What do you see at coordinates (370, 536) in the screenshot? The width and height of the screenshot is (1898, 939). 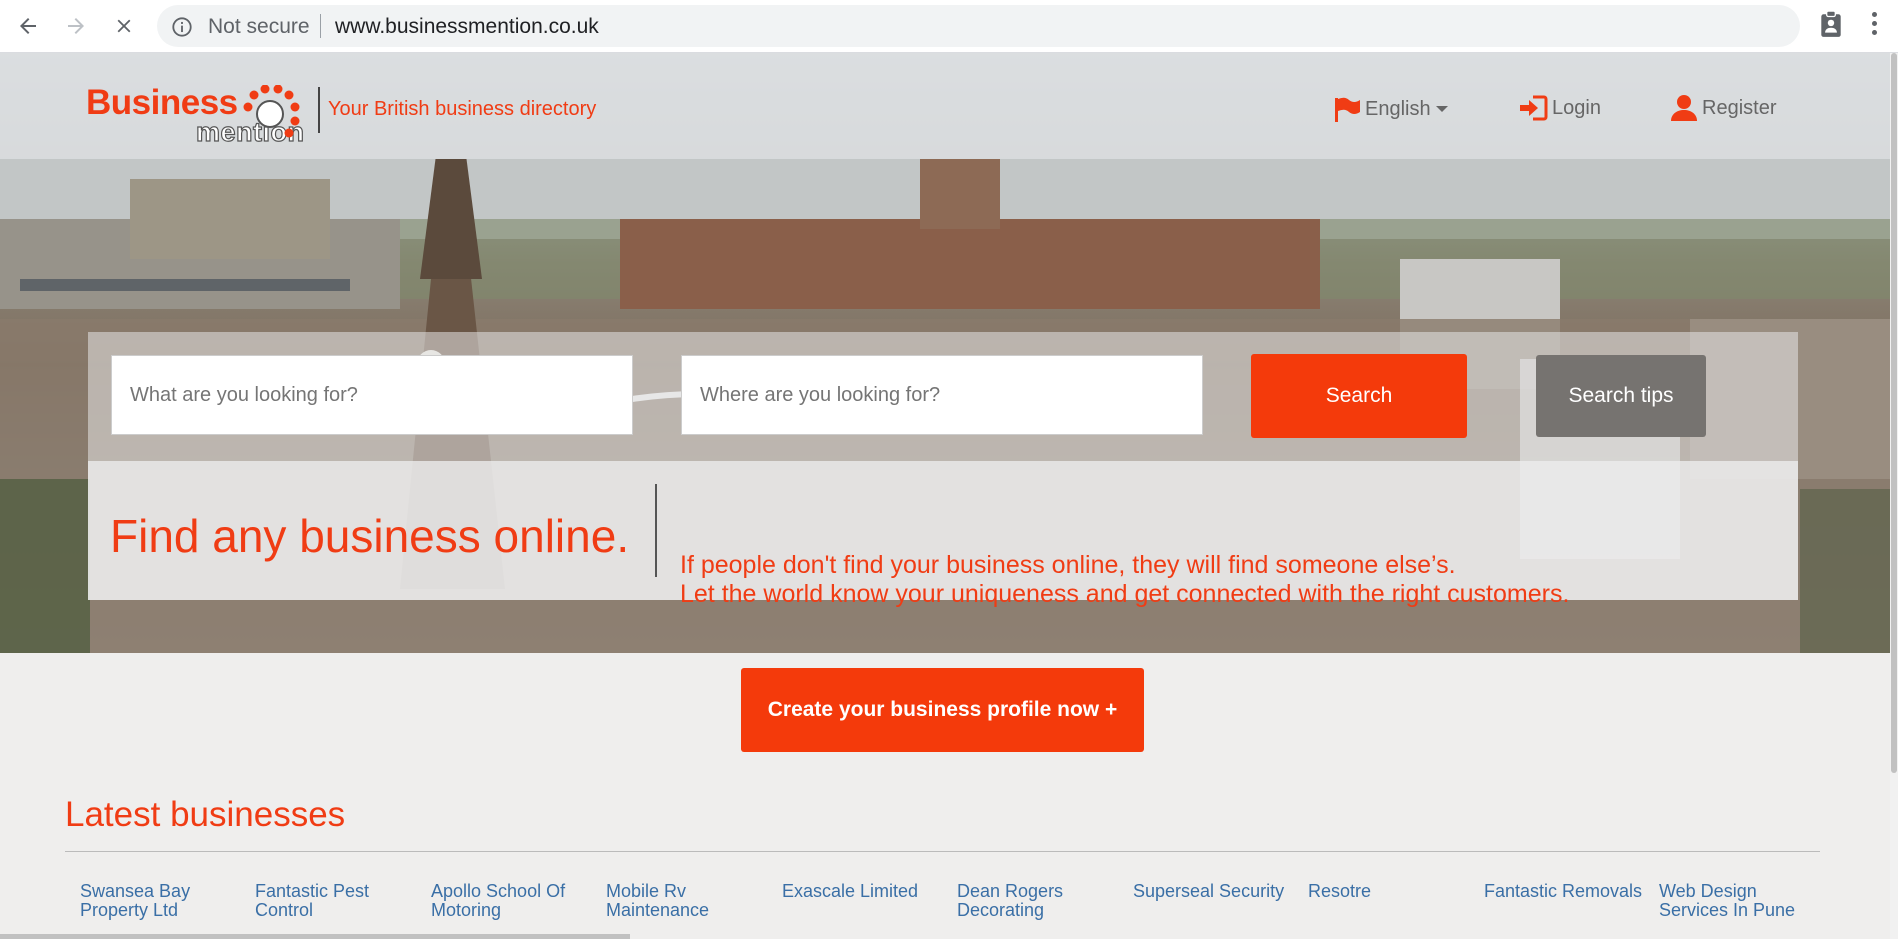 I see `promo-title: Find any business online.` at bounding box center [370, 536].